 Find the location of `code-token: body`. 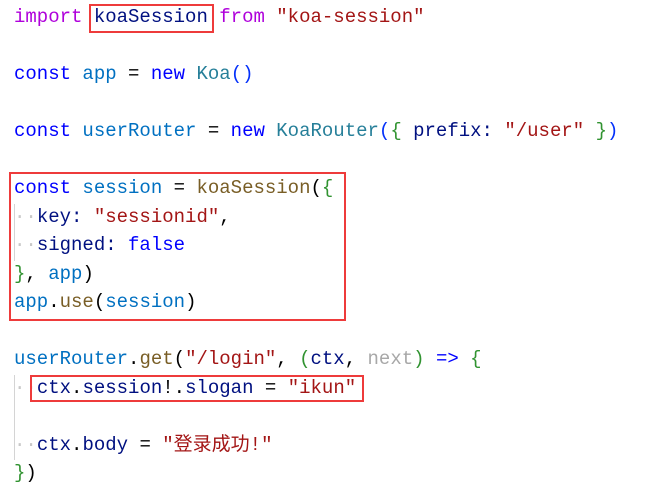

code-token: body is located at coordinates (105, 444).